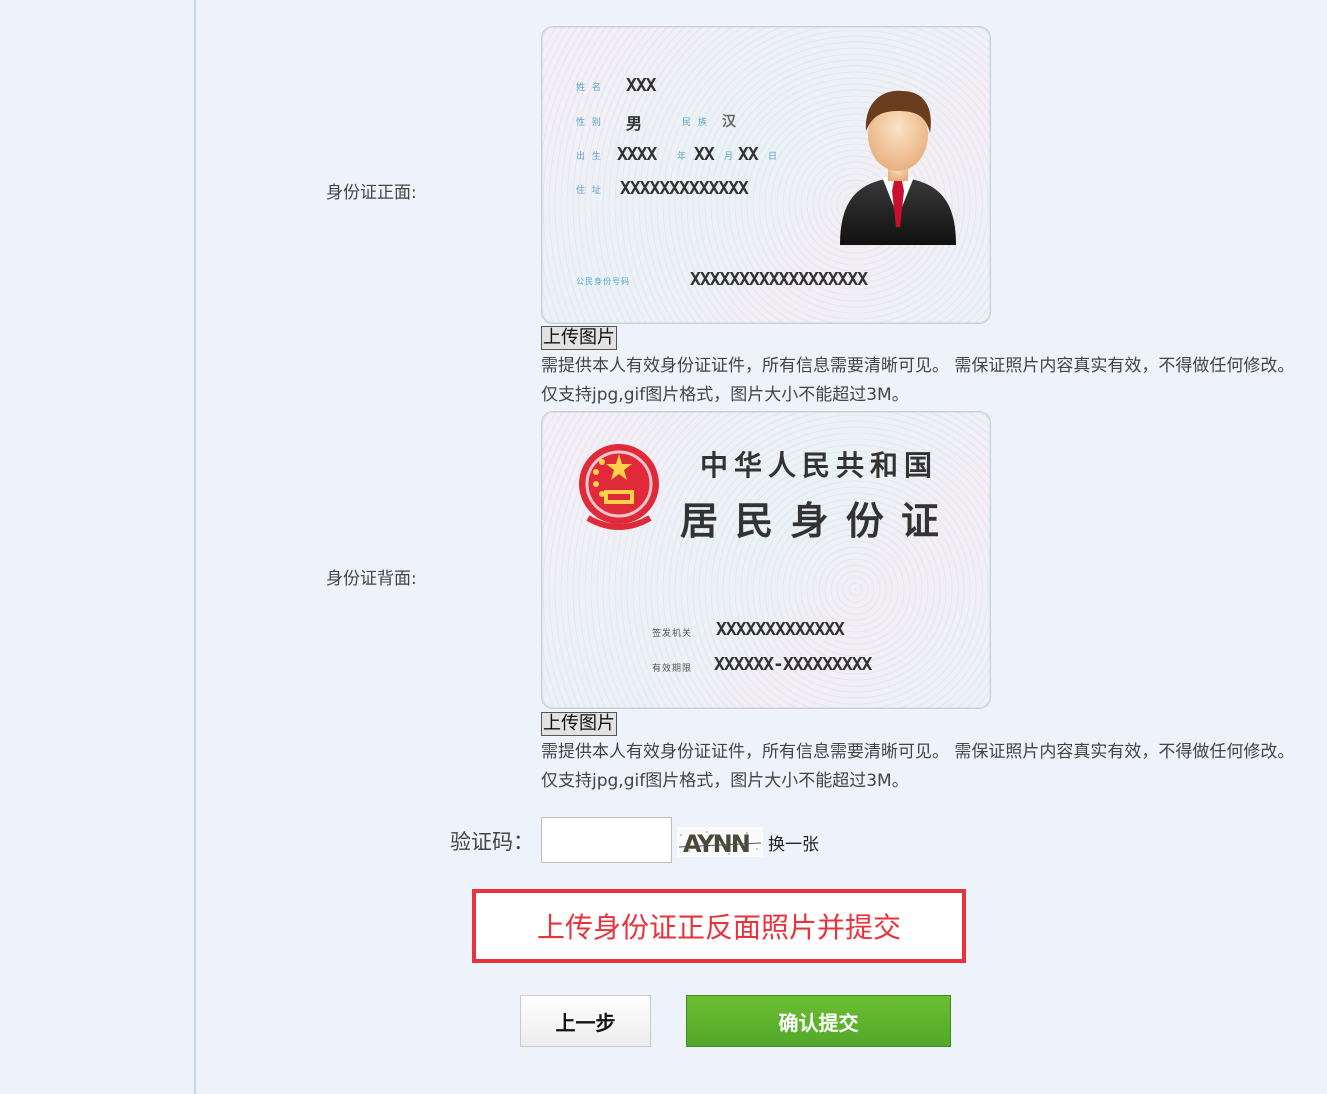 The height and width of the screenshot is (1094, 1327). Describe the element at coordinates (818, 1021) in the screenshot. I see `confirm-submit-button: 确认提交` at that location.